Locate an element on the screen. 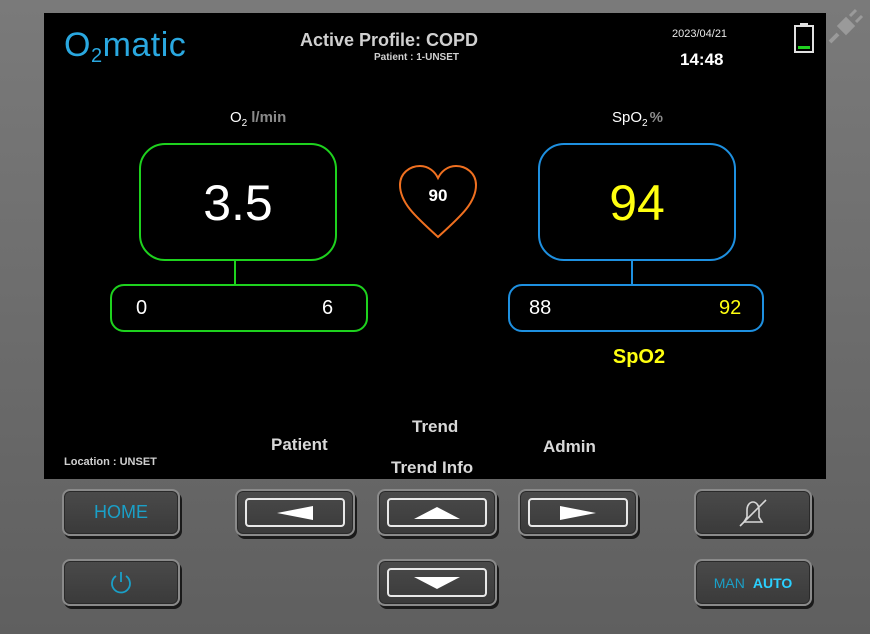 This screenshot has width=870, height=634. alarm-mute-button is located at coordinates (753, 512).